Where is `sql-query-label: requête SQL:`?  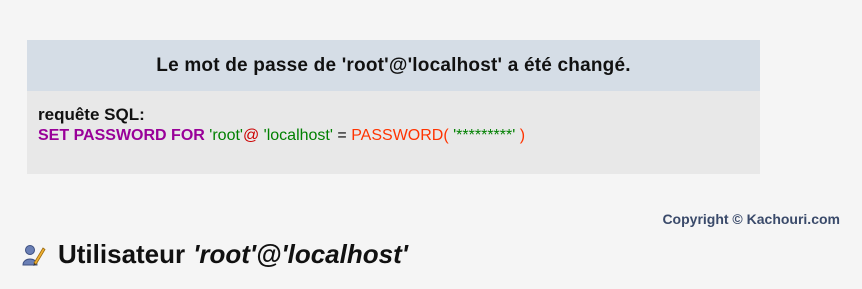
sql-query-label: requête SQL: is located at coordinates (91, 114).